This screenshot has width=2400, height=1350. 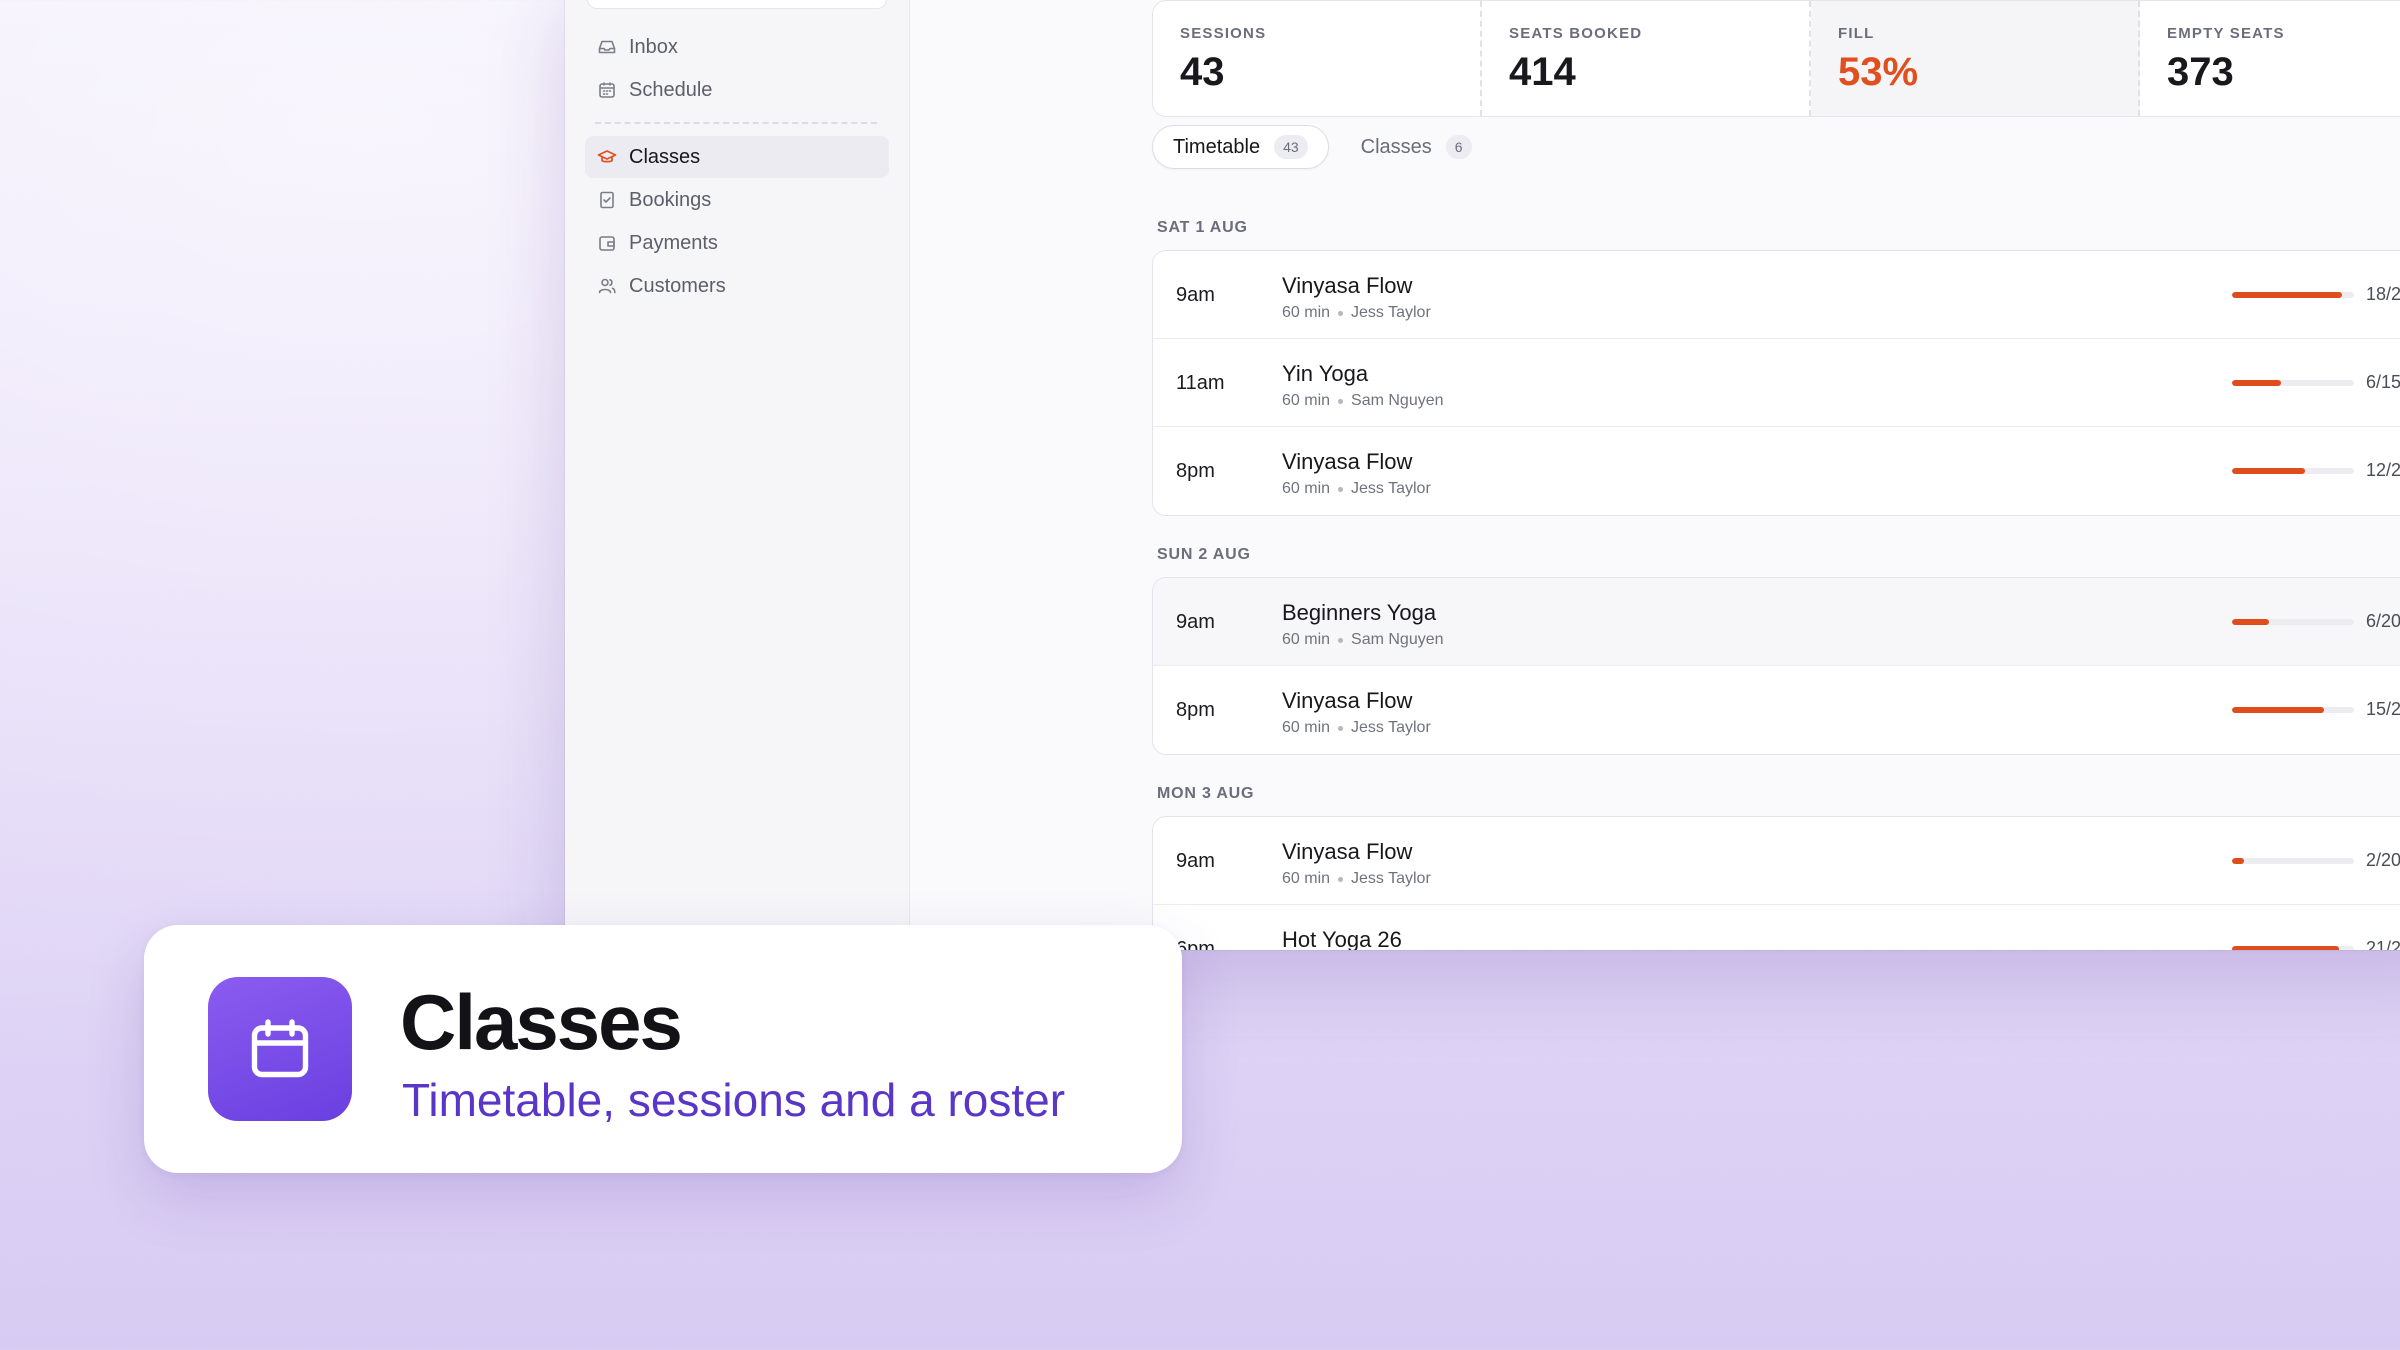 I want to click on session-name: Yin Yoga, so click(x=1325, y=373).